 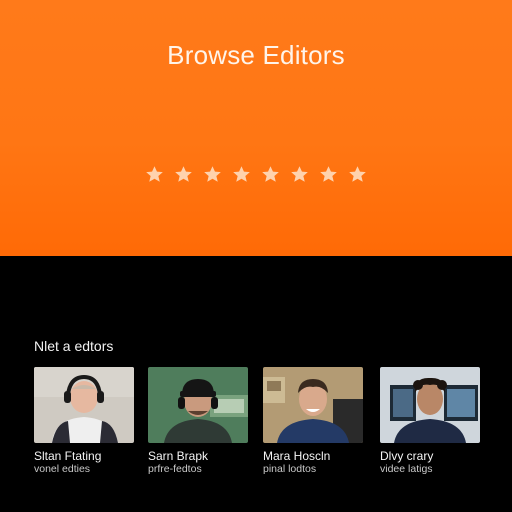 I want to click on editor-card: Sltan Ftating vonel edties, so click(x=84, y=421).